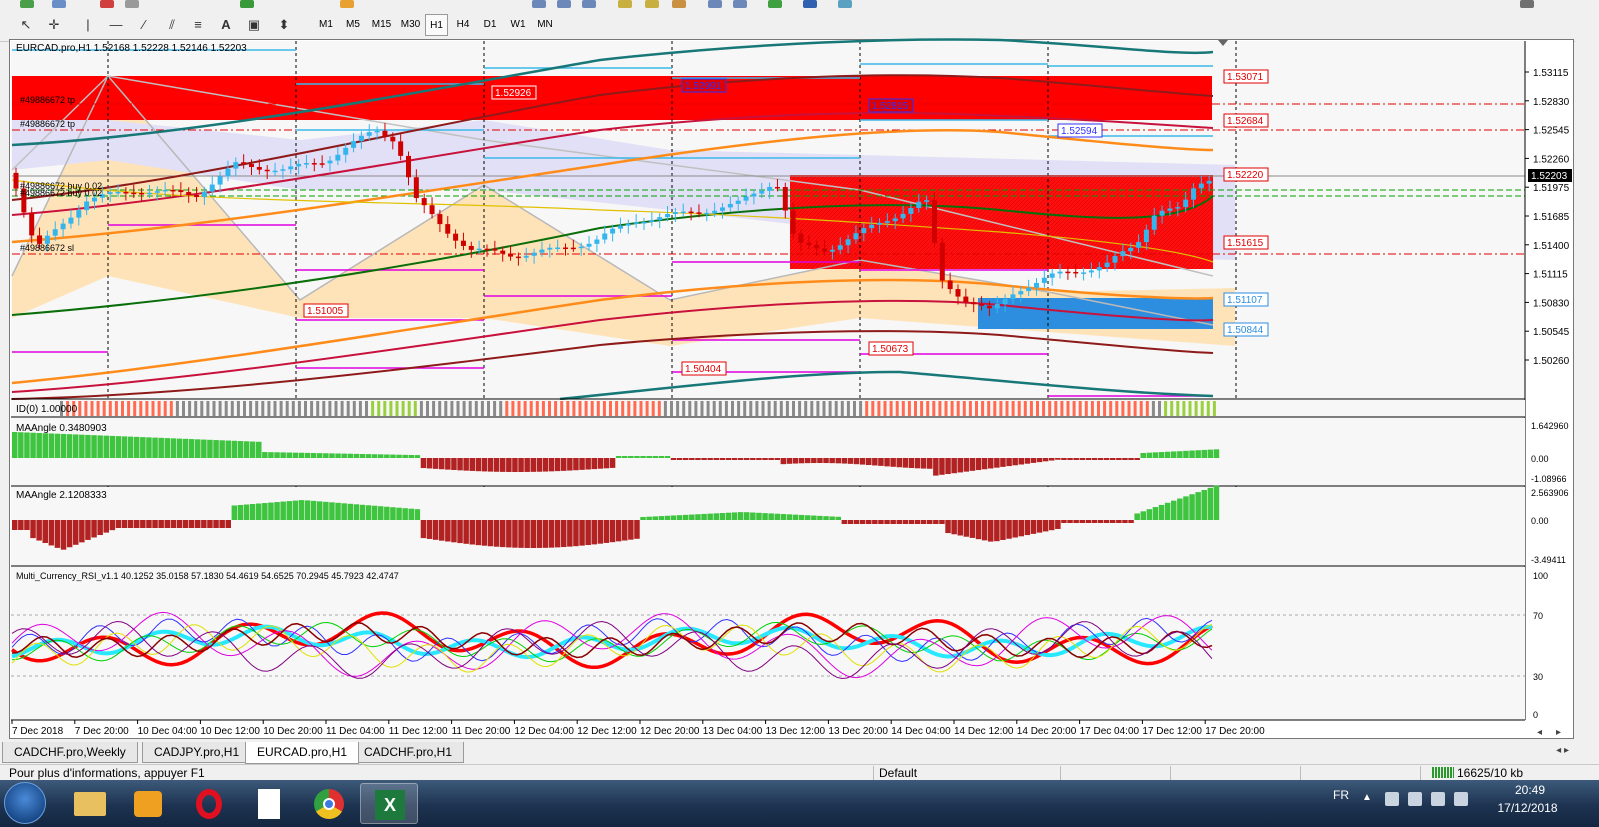  What do you see at coordinates (1530, 790) in the screenshot?
I see `clock-time: 20:49` at bounding box center [1530, 790].